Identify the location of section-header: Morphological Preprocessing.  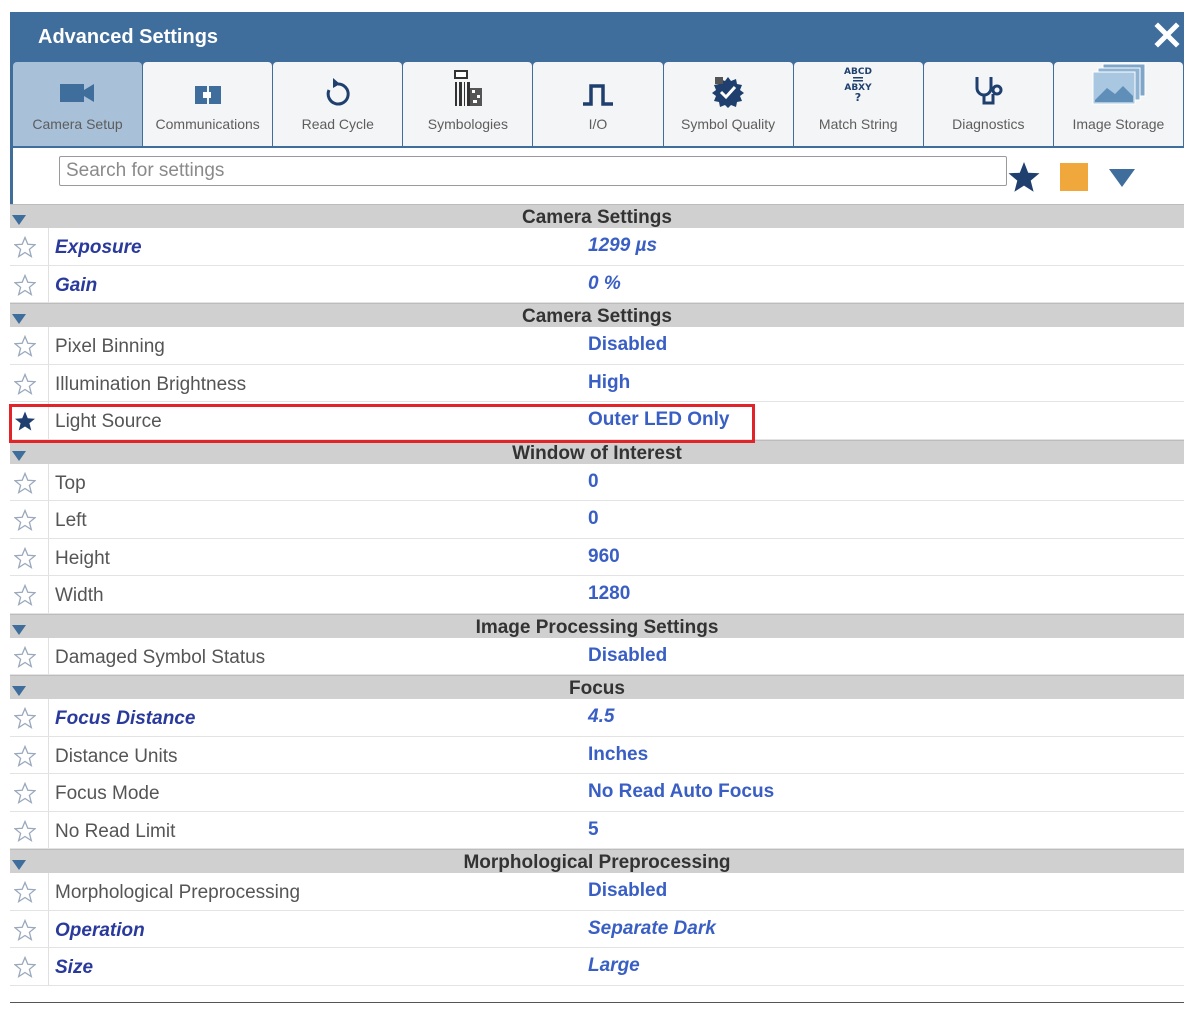
(597, 861).